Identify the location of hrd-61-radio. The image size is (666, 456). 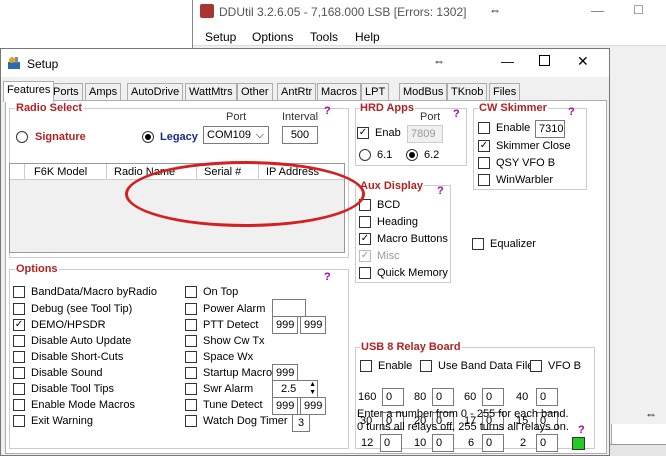
(365, 155).